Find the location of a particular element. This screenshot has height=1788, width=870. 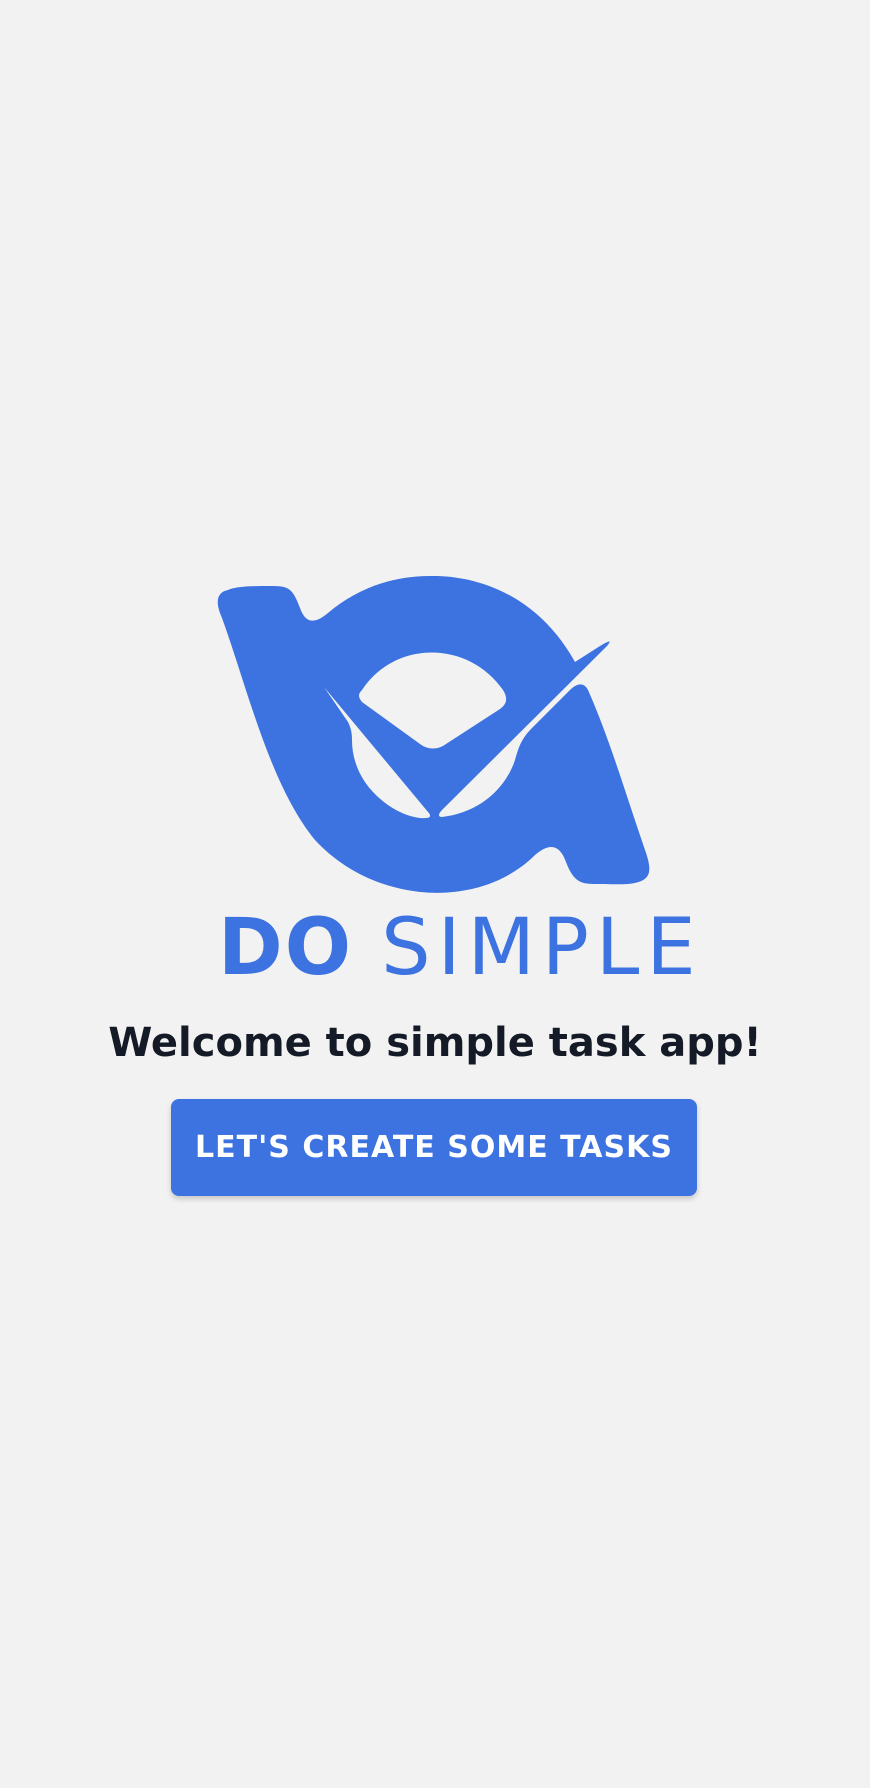

do-simple-logo-icon is located at coordinates (433, 734).